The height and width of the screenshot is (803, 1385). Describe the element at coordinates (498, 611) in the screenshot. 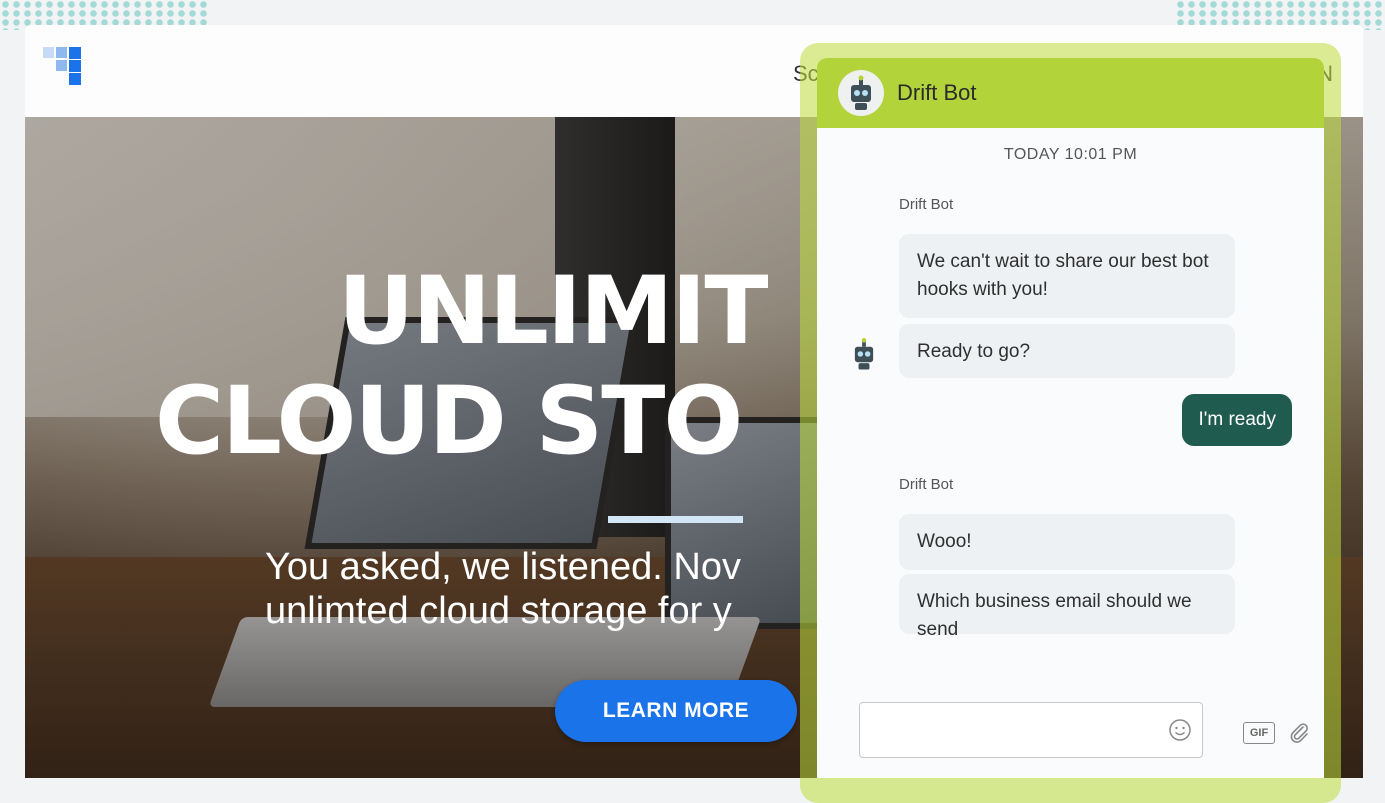

I see `hero-subtitle-line2: unlimted cloud storage for y` at that location.